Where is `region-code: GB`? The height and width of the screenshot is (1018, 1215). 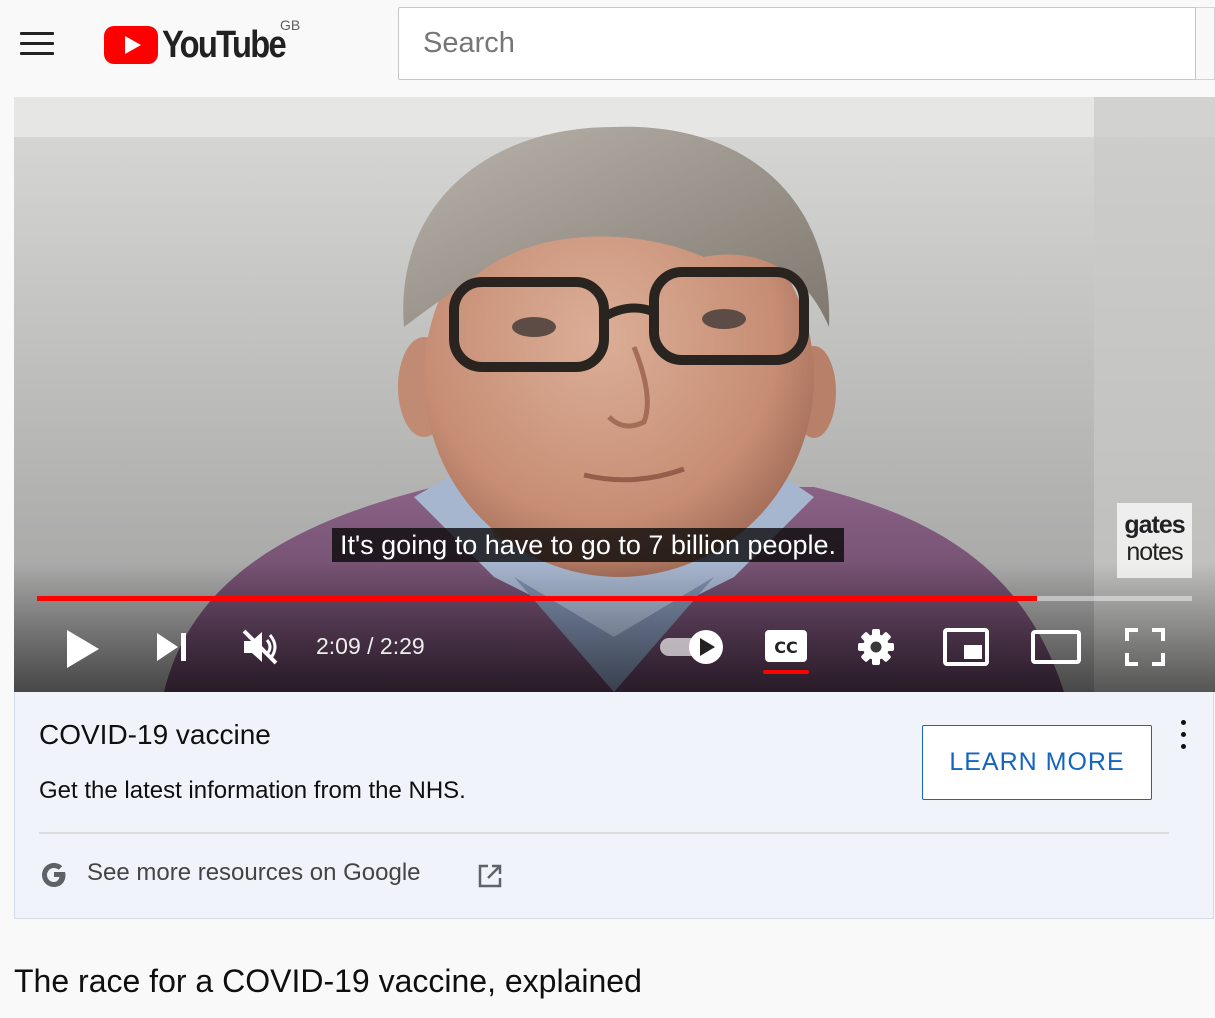
region-code: GB is located at coordinates (290, 25).